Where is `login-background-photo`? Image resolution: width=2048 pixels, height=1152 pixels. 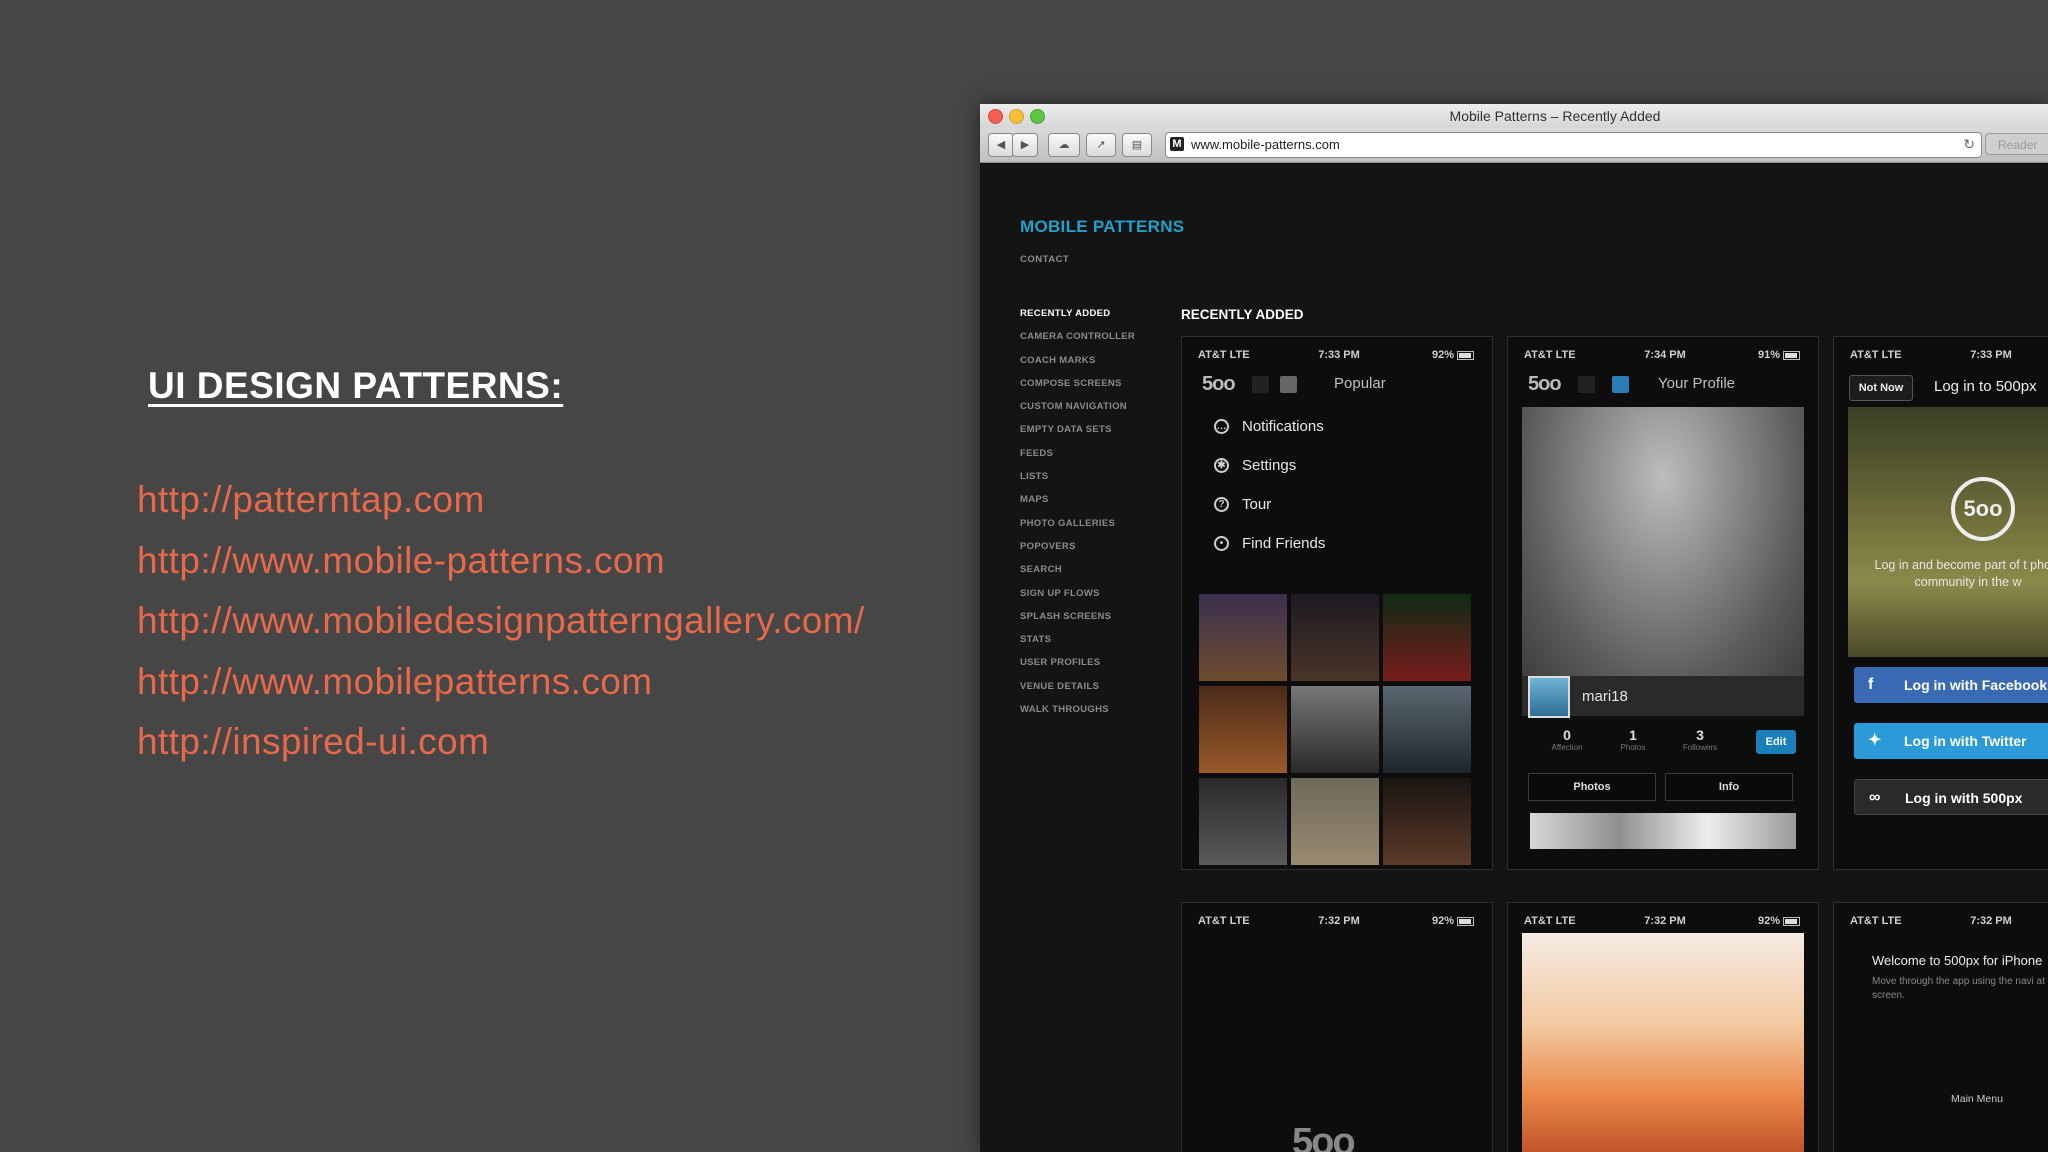 login-background-photo is located at coordinates (1948, 532).